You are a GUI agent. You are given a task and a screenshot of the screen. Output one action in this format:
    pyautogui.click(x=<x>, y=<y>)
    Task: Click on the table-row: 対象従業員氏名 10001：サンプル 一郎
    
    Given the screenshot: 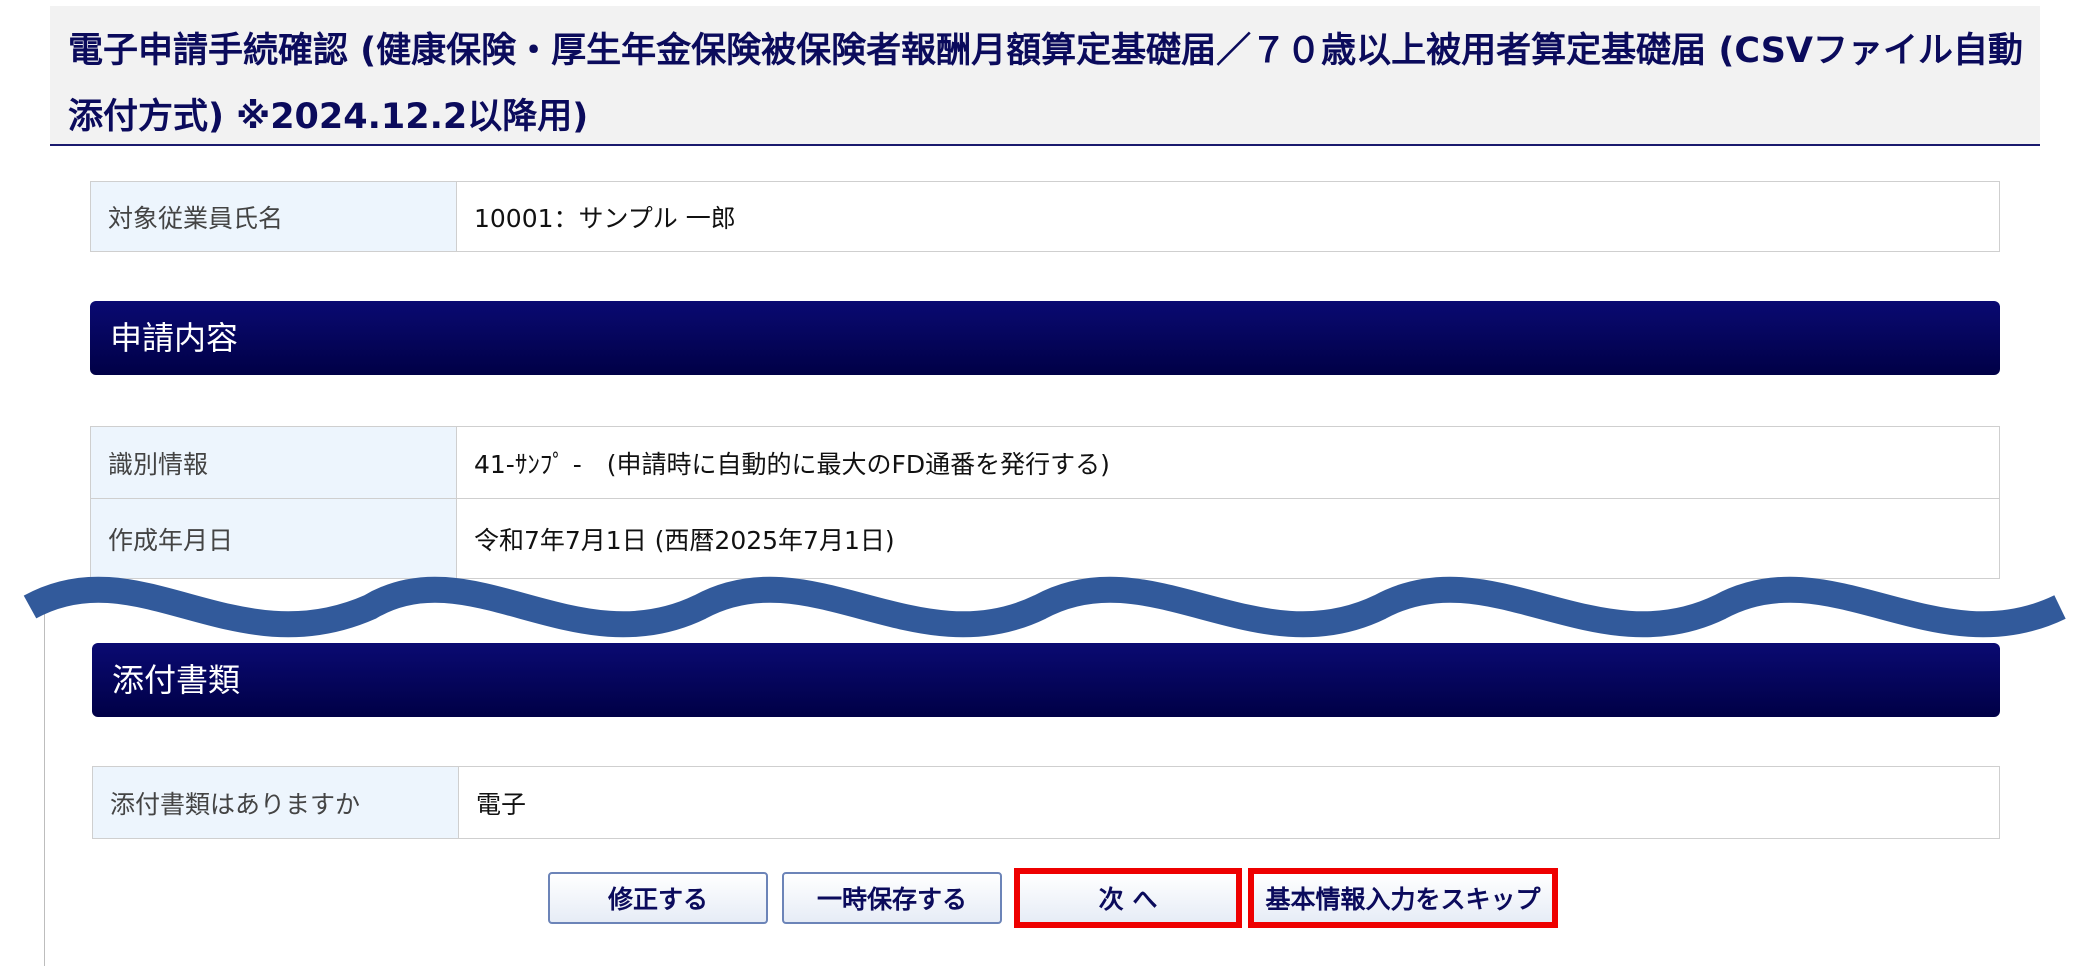 What is the action you would take?
    pyautogui.click(x=1045, y=216)
    